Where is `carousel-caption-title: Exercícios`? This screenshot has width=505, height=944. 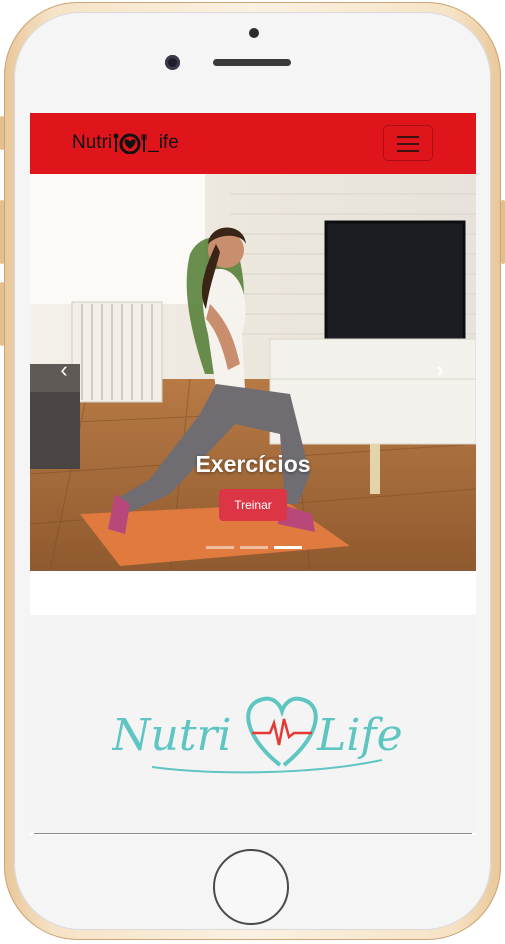 carousel-caption-title: Exercícios is located at coordinates (253, 464).